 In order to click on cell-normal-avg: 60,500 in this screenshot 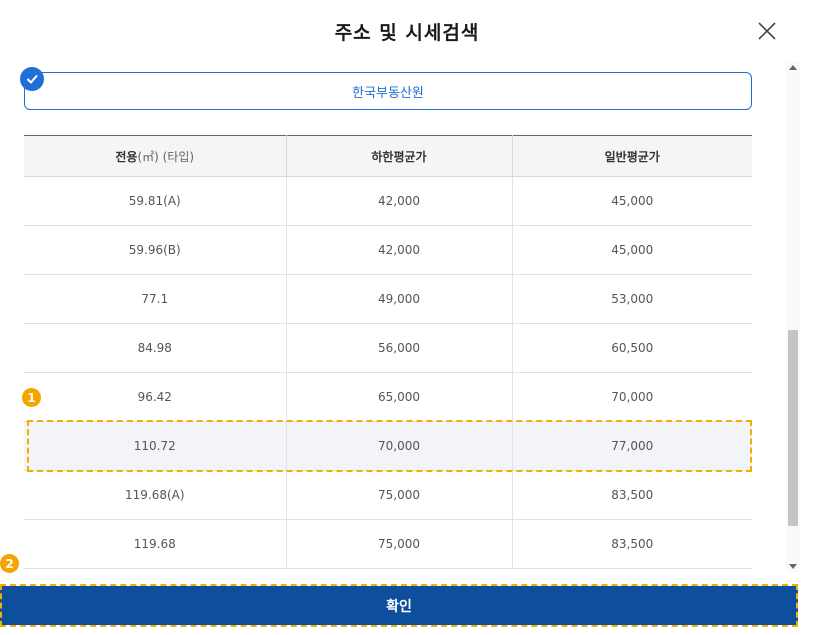, I will do `click(632, 348)`.